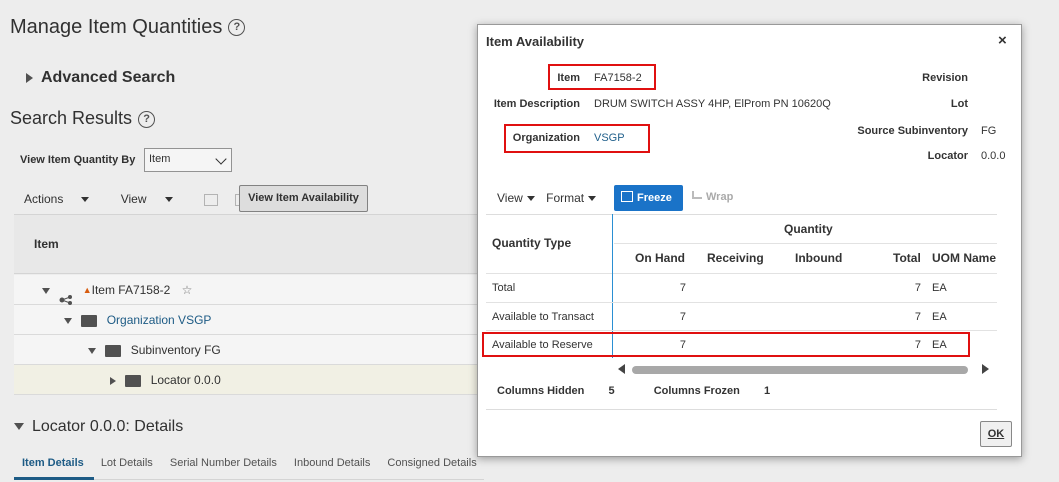 The width and height of the screenshot is (1059, 482). What do you see at coordinates (682, 317) in the screenshot?
I see `row-available-to-transact-on-hand: 7` at bounding box center [682, 317].